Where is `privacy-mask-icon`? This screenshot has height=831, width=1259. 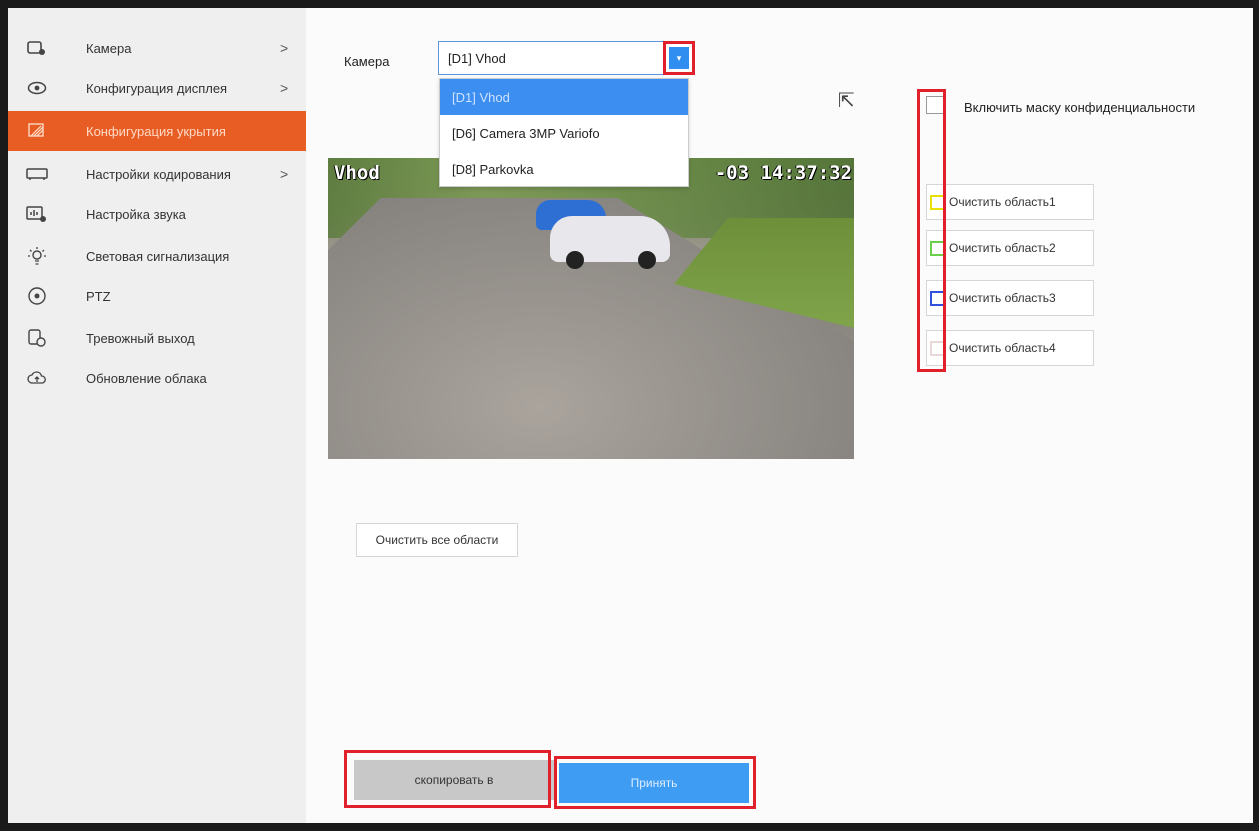
privacy-mask-icon is located at coordinates (37, 131).